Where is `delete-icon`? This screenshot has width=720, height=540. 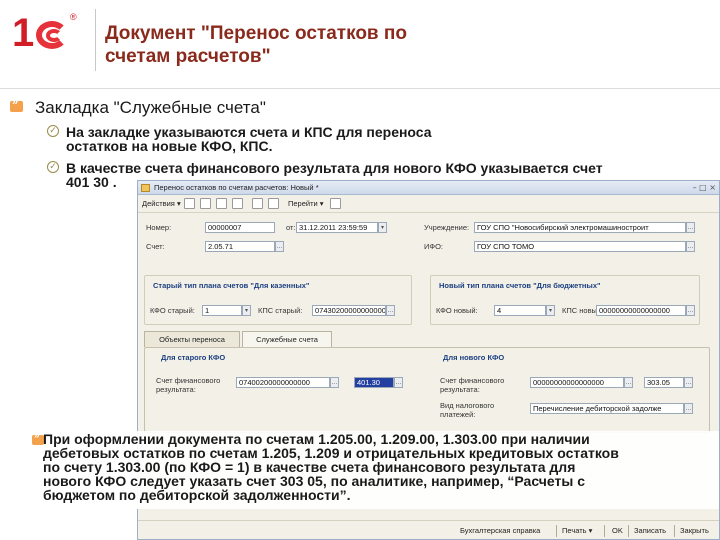
delete-icon is located at coordinates (237, 203).